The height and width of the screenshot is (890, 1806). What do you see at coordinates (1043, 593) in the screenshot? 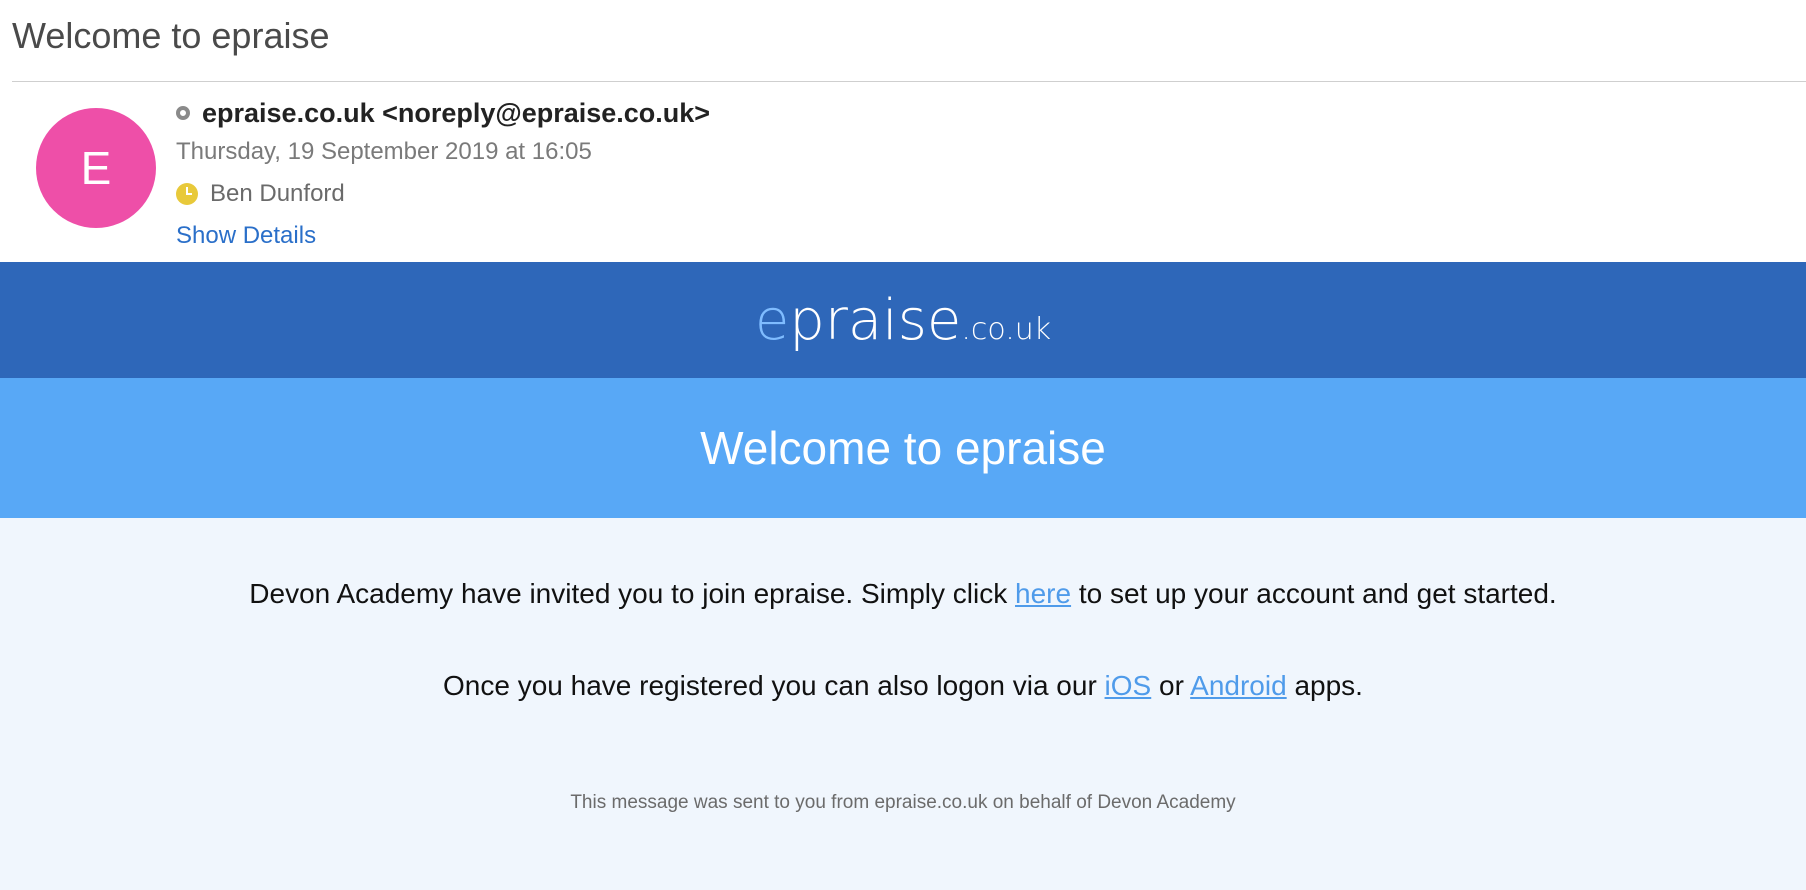
I see `here-link: here` at bounding box center [1043, 593].